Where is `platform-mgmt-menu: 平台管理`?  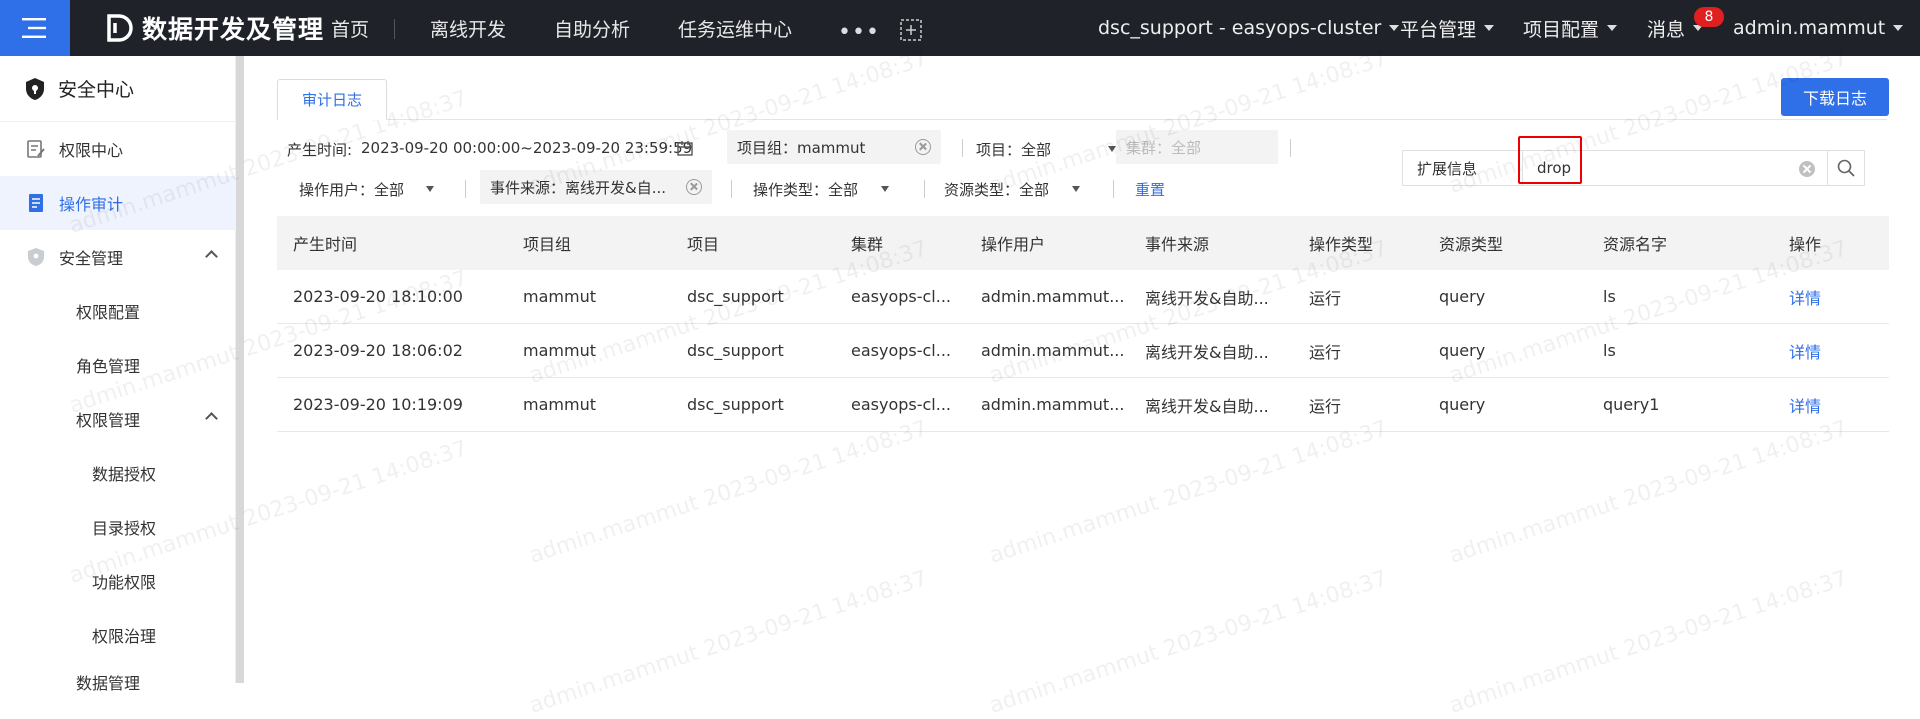 platform-mgmt-menu: 平台管理 is located at coordinates (1447, 28).